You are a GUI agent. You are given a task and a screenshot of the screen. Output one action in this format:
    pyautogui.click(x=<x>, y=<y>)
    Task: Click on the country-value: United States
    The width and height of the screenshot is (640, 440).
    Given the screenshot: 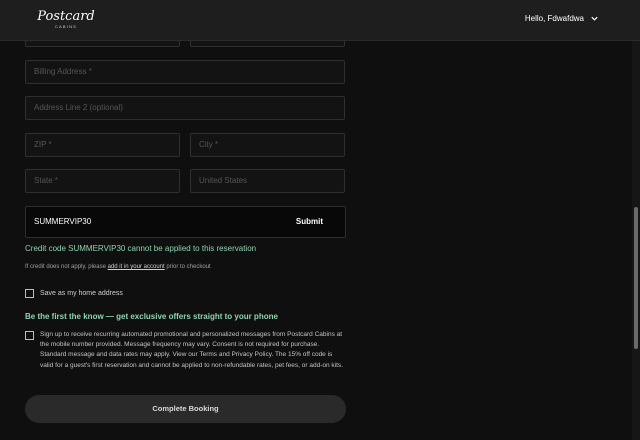 What is the action you would take?
    pyautogui.click(x=223, y=180)
    